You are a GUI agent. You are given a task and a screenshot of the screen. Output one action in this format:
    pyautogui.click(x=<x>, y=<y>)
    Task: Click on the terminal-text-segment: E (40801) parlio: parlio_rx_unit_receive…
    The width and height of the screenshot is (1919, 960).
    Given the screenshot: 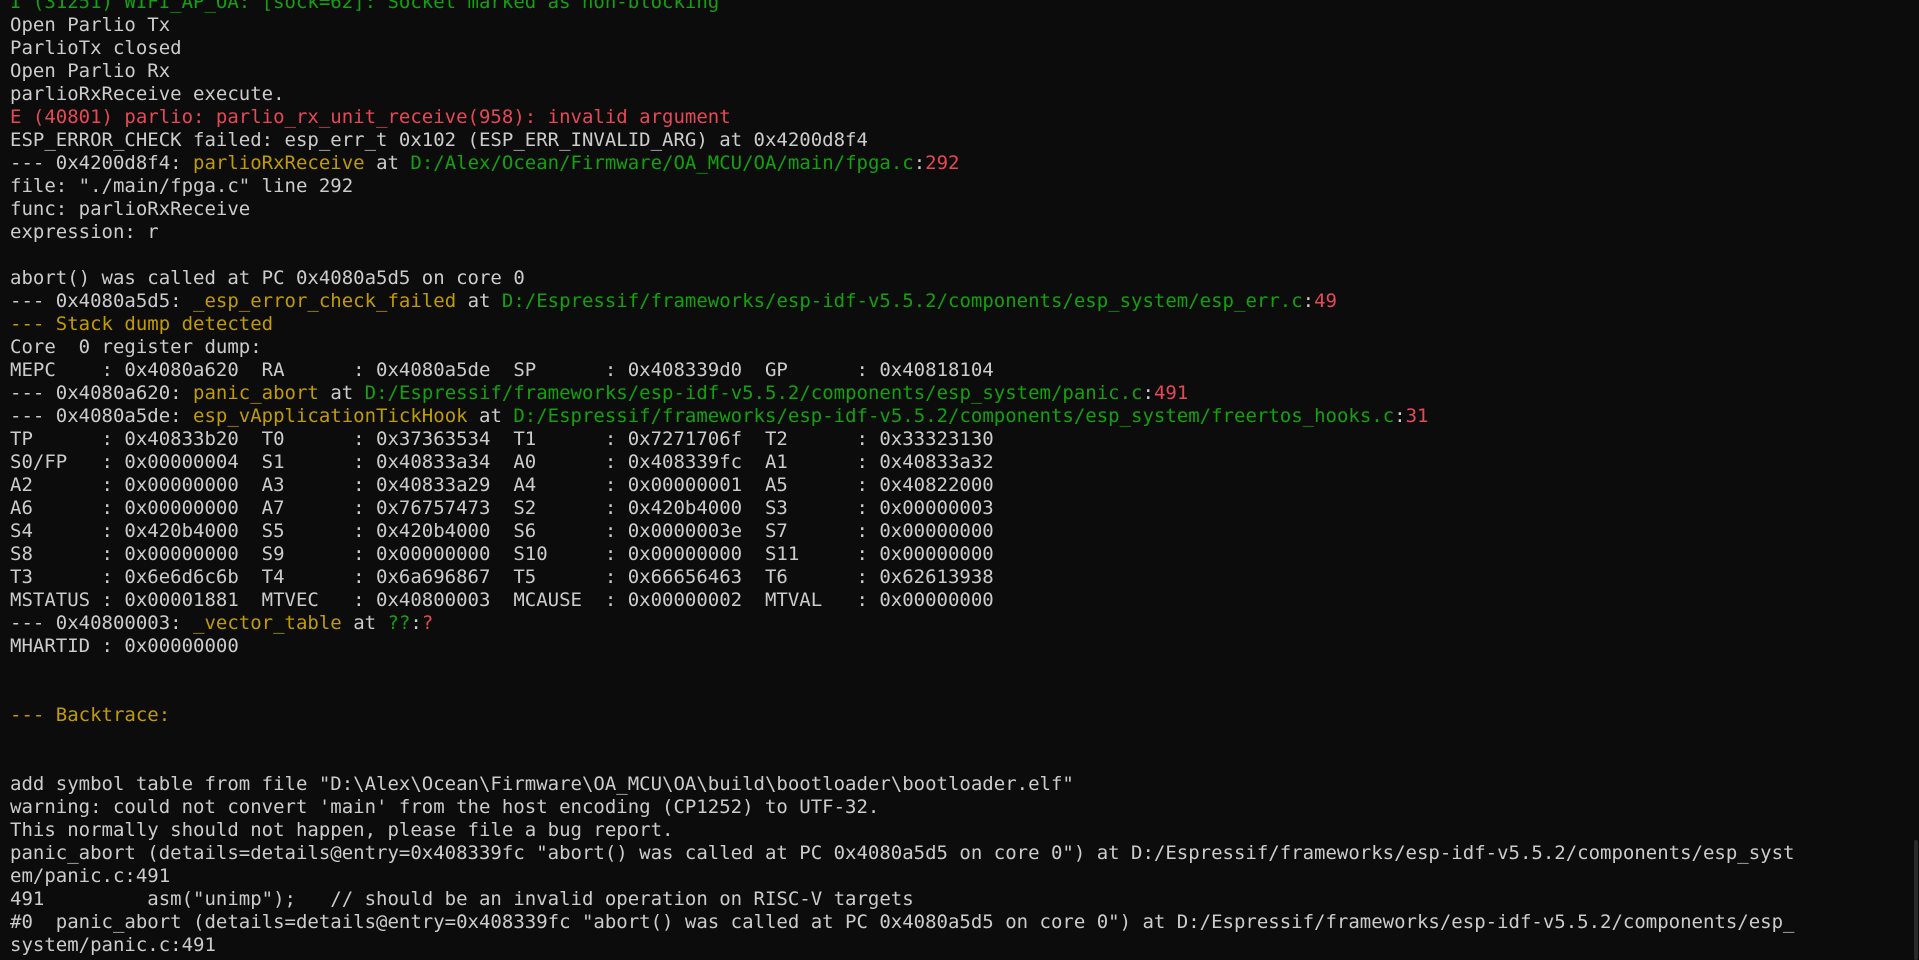 What is the action you would take?
    pyautogui.click(x=370, y=117)
    